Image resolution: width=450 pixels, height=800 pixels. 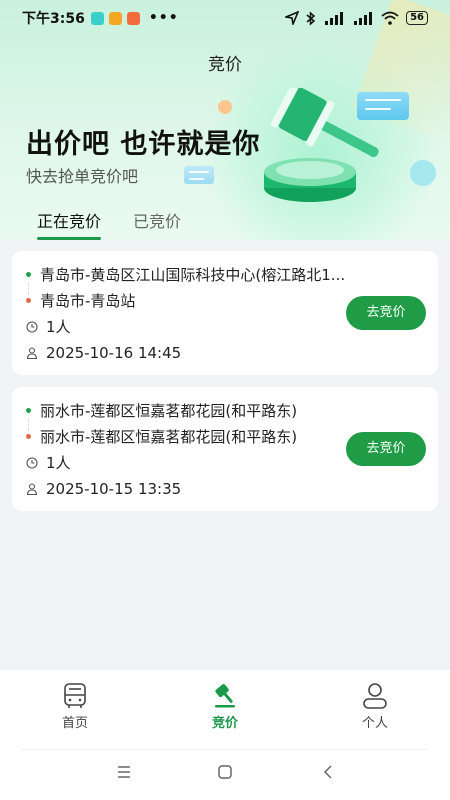 What do you see at coordinates (225, 18) in the screenshot?
I see `status-bar: 下午3:56 ••• 56` at bounding box center [225, 18].